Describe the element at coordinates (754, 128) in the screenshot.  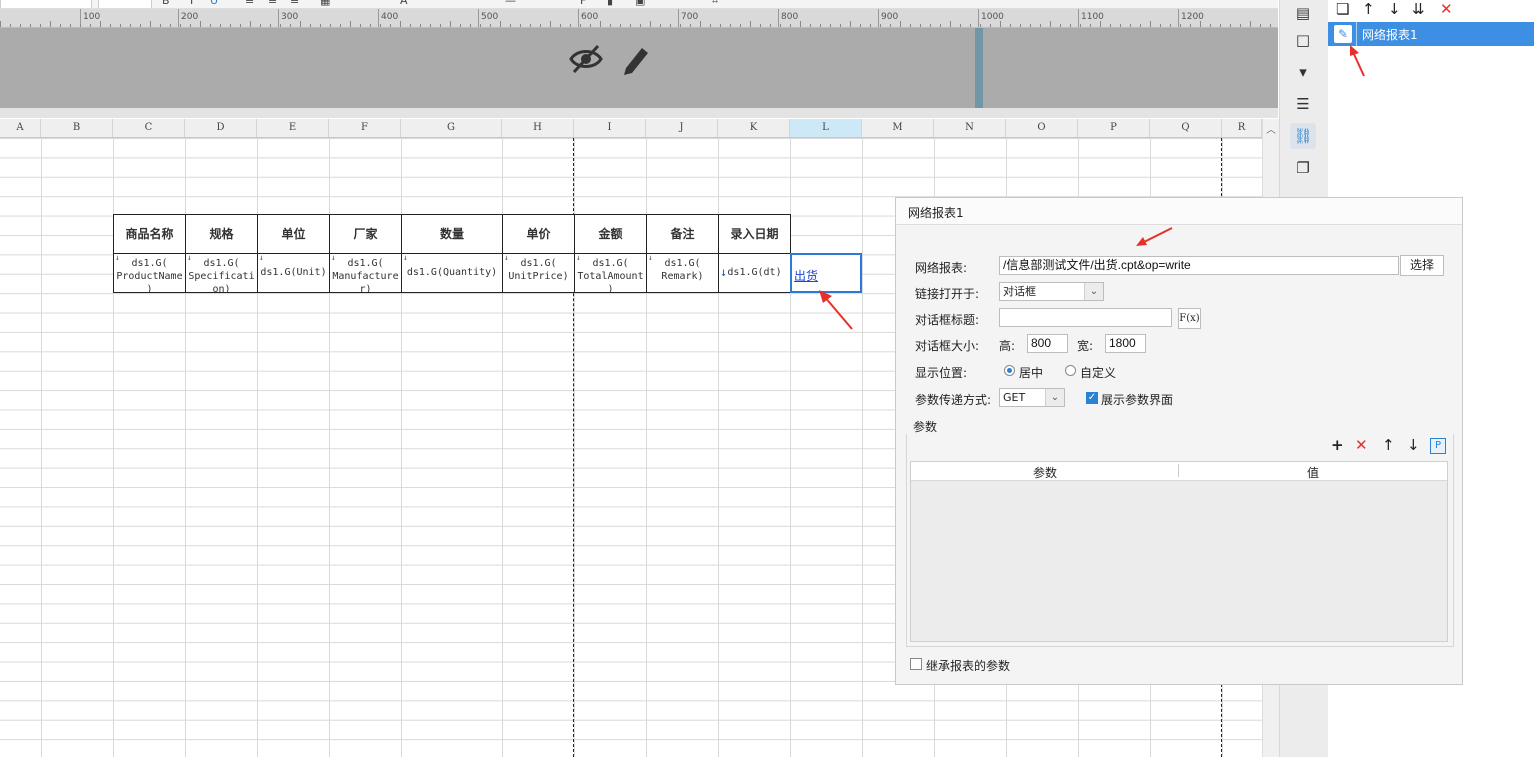
I see `column-header-k: K` at that location.